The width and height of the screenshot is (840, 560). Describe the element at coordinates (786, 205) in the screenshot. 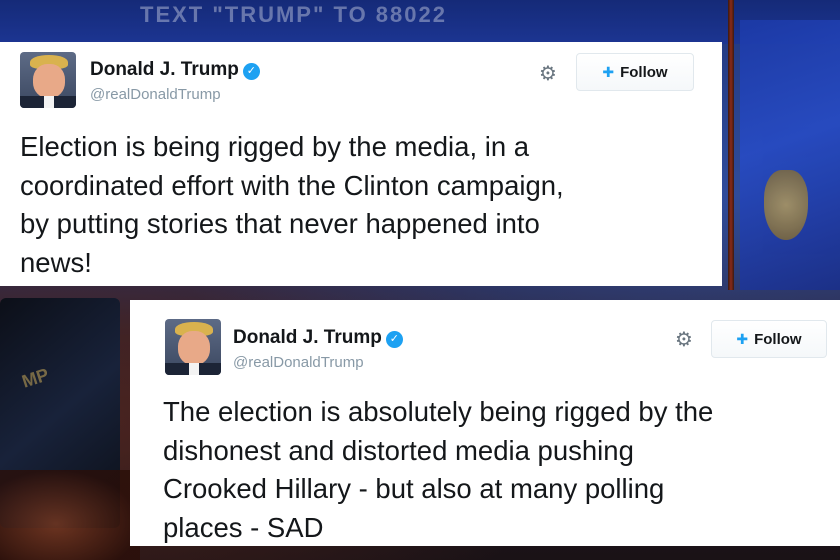

I see `flag-emblem` at that location.